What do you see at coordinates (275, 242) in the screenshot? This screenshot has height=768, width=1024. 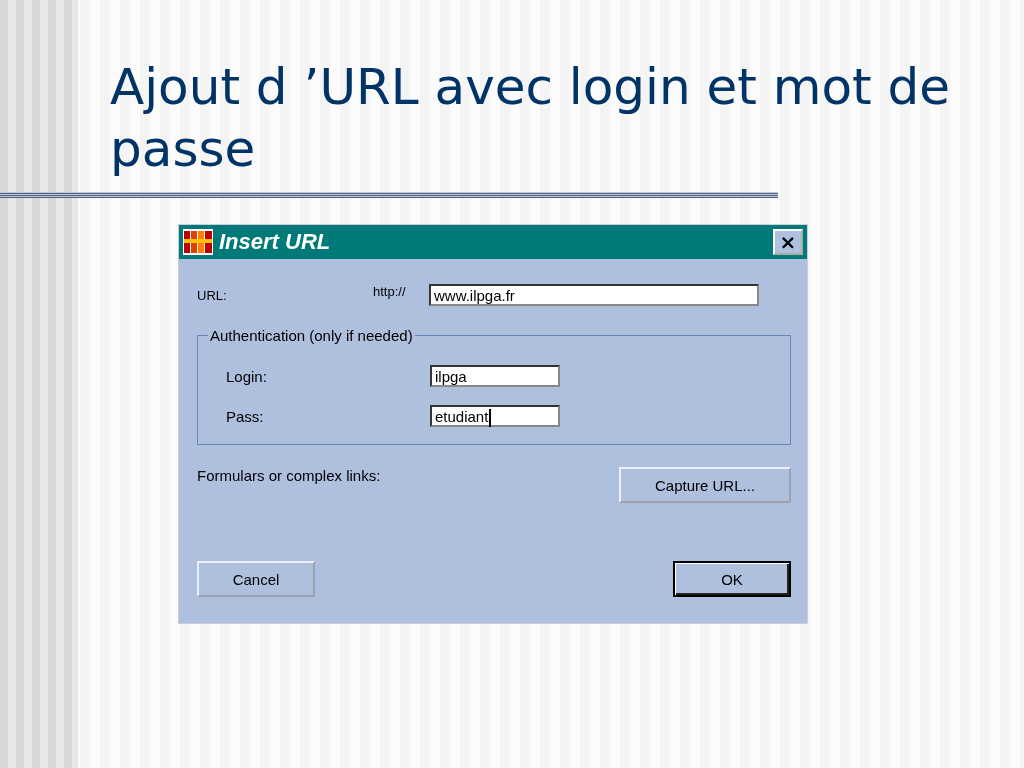 I see `window-title: Insert URL` at bounding box center [275, 242].